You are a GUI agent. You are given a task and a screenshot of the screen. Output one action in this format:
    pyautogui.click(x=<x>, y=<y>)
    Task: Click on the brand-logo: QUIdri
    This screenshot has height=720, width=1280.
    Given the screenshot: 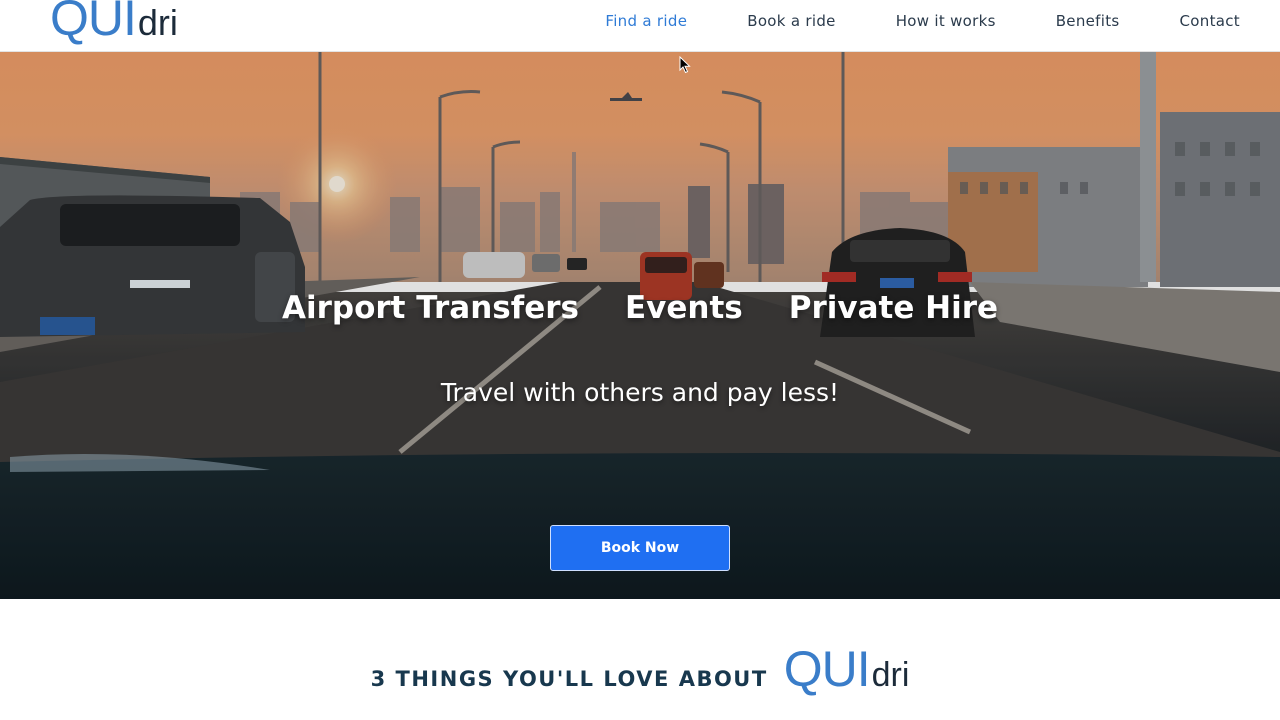 What is the action you would take?
    pyautogui.click(x=114, y=22)
    